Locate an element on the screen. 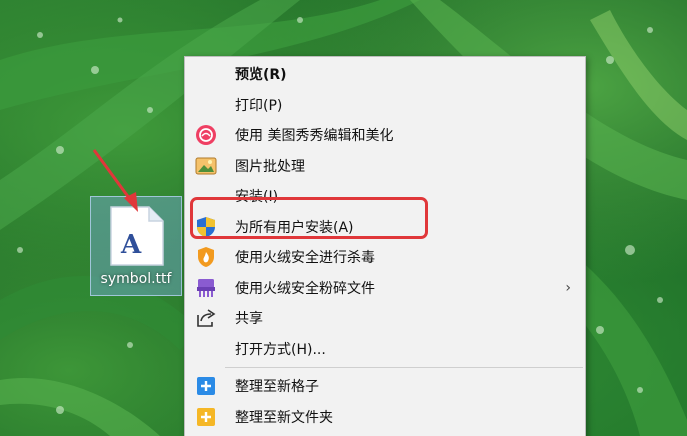 This screenshot has height=436, width=687. svg-text: A is located at coordinates (131, 245).